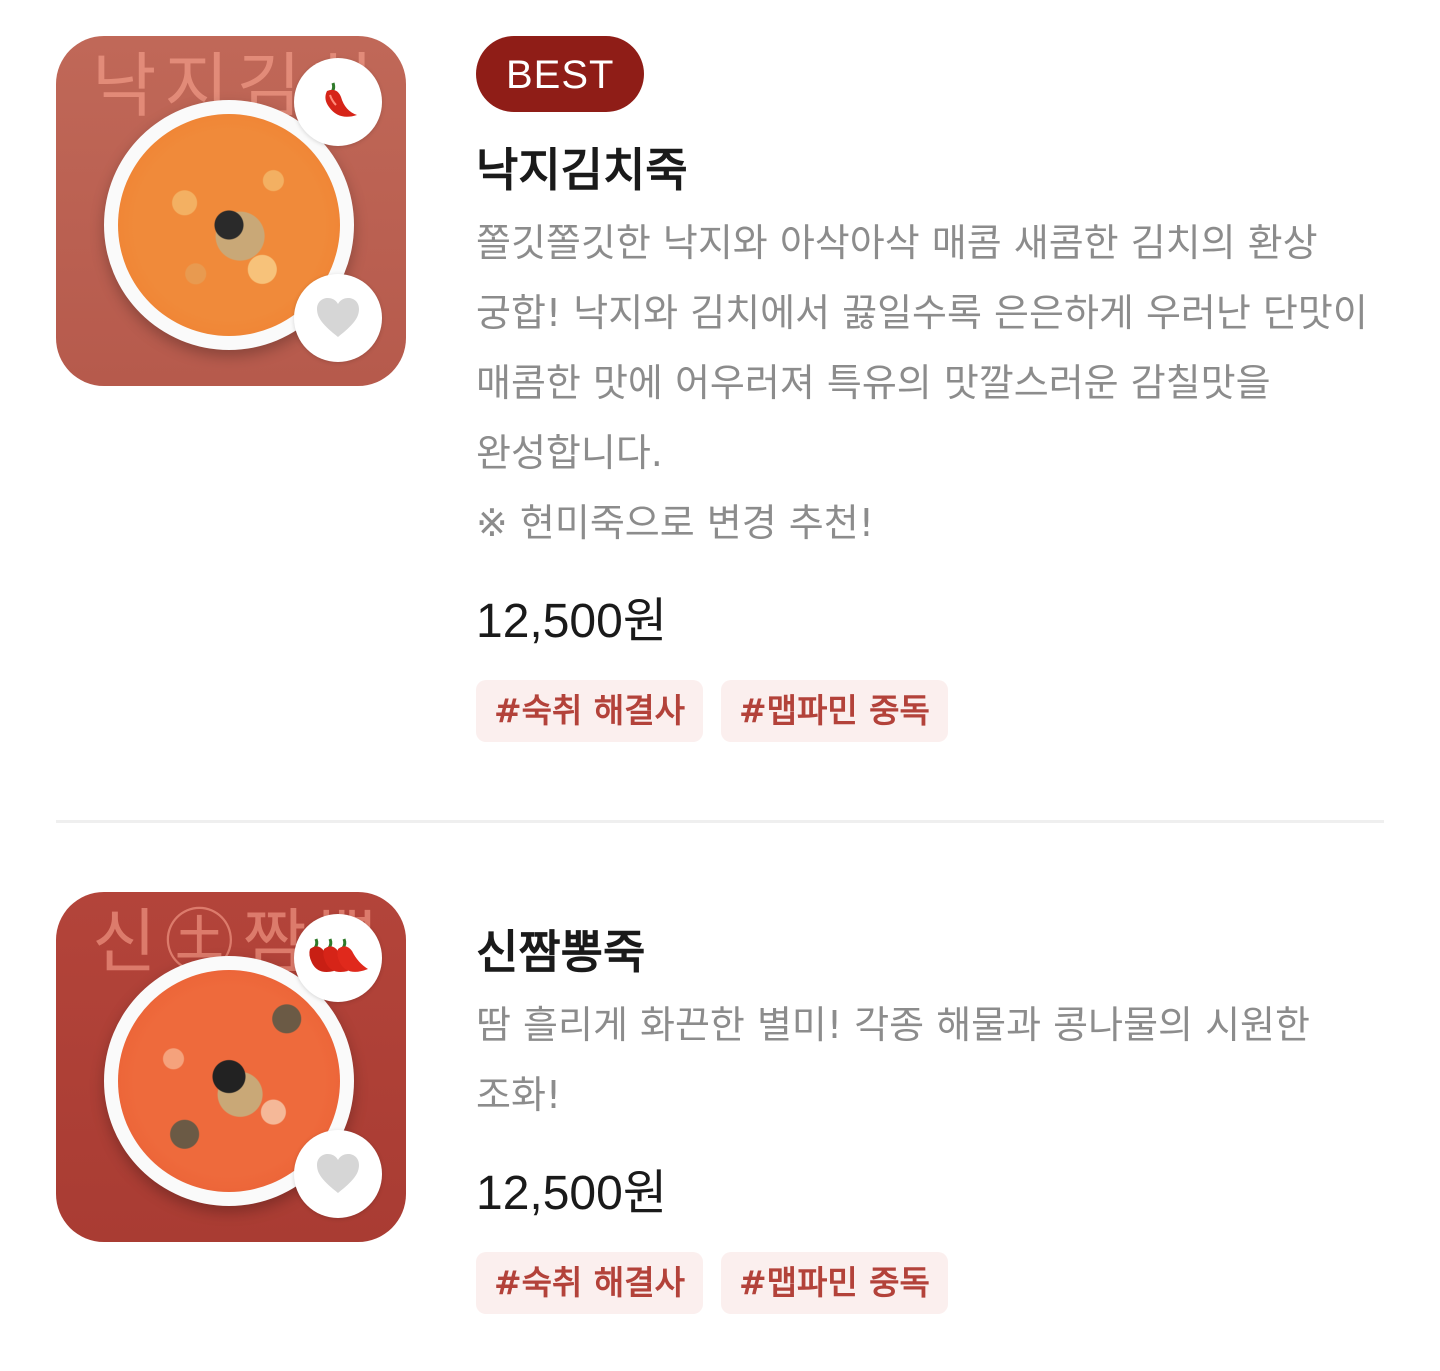 Image resolution: width=1440 pixels, height=1371 pixels. I want to click on menu-item-image: 신㊏짬뽕, so click(231, 1067).